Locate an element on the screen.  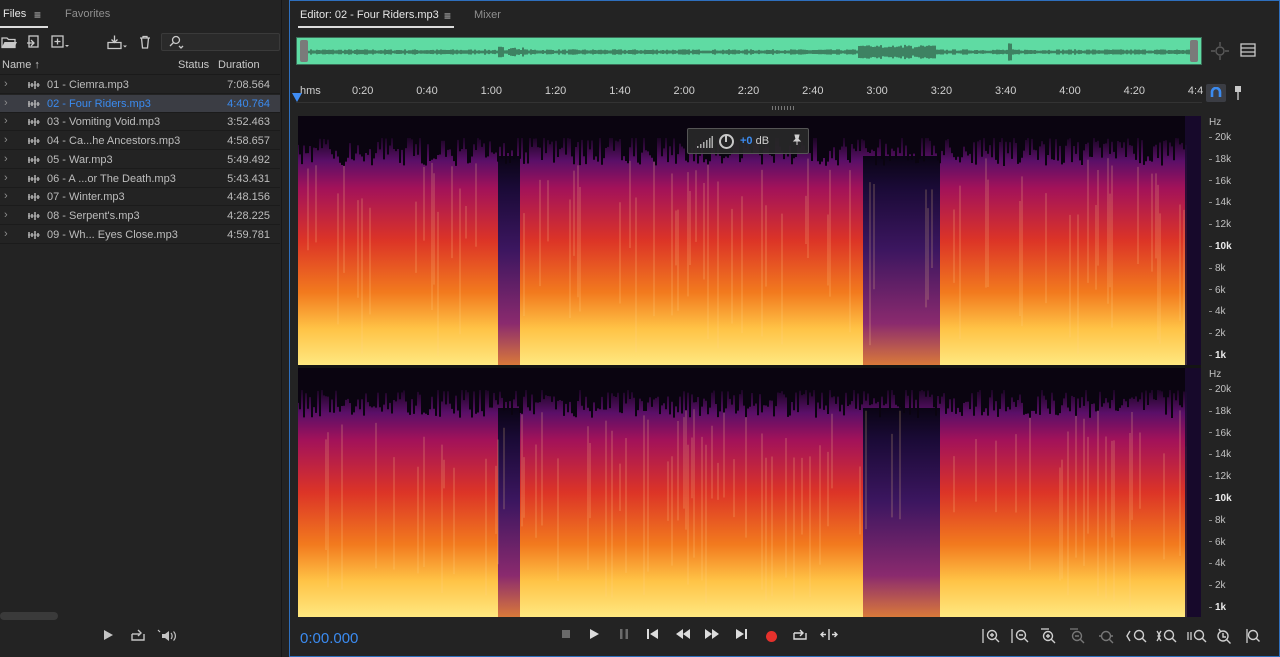
zoom-out-amplitude-icon is located at coordinates (1020, 636).